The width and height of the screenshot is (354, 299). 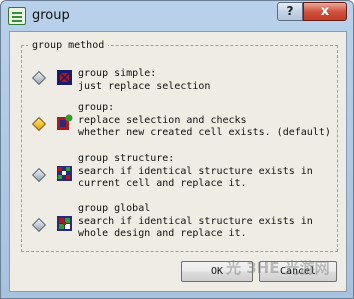 I want to click on app-icon, so click(x=17, y=16).